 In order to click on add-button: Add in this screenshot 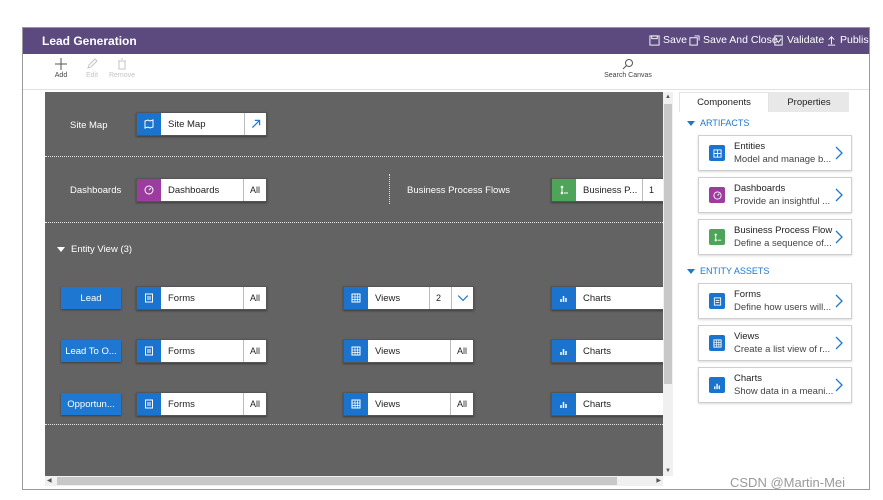, I will do `click(61, 68)`.